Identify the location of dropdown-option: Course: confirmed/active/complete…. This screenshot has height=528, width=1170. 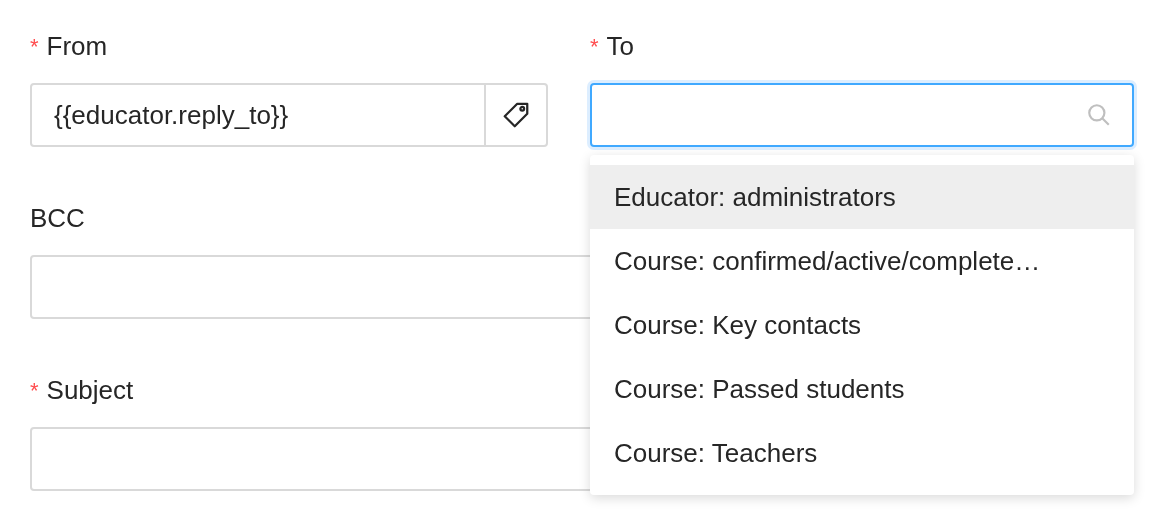
(862, 261).